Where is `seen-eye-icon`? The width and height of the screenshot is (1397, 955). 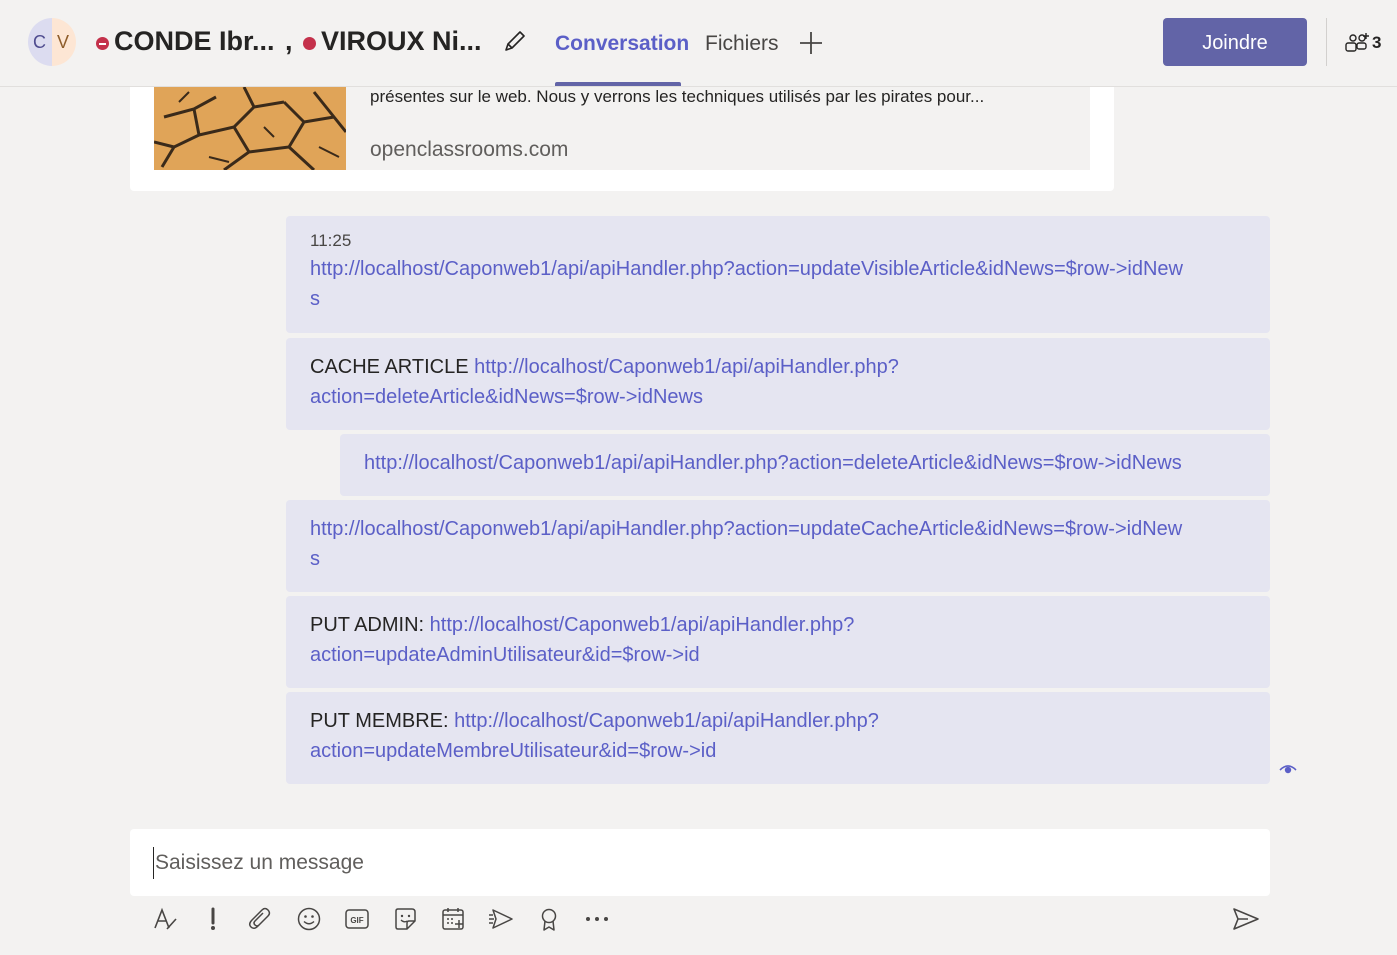
seen-eye-icon is located at coordinates (1288, 769).